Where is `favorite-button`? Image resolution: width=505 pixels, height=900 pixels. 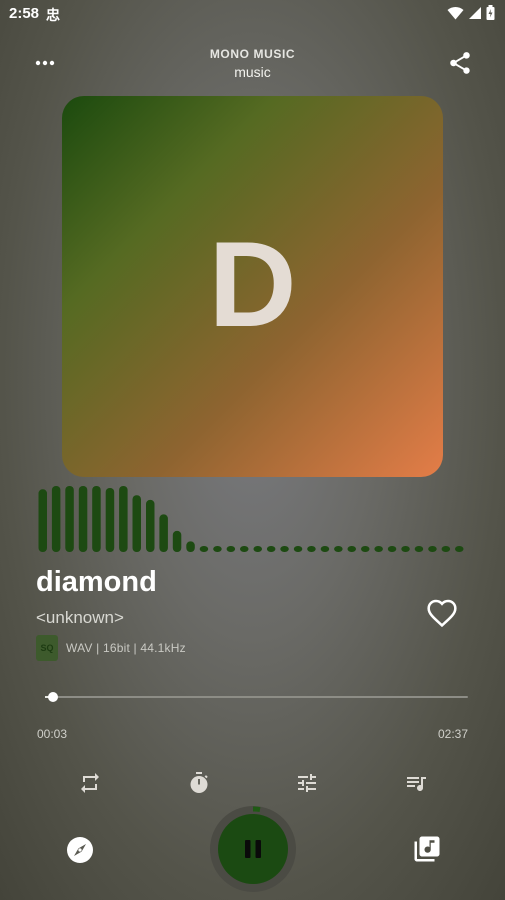 favorite-button is located at coordinates (442, 613).